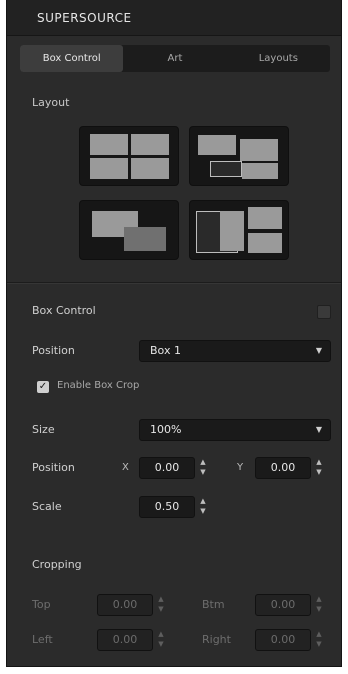 The height and width of the screenshot is (674, 348). Describe the element at coordinates (166, 429) in the screenshot. I see `size-value: 100%` at that location.